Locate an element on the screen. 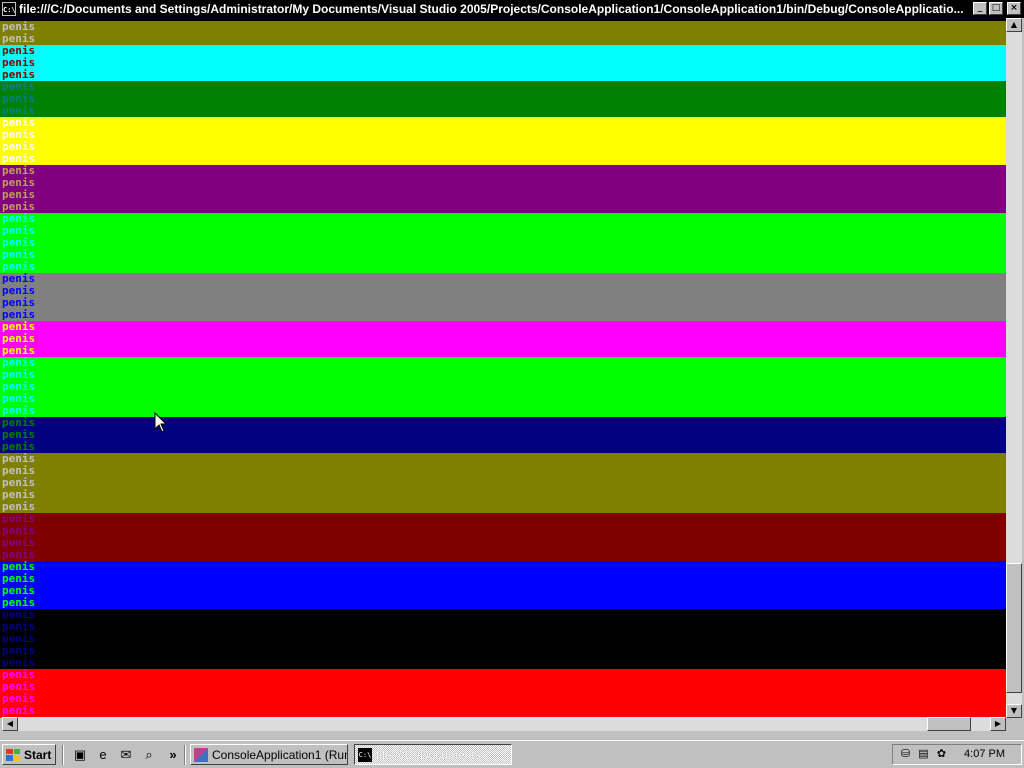 This screenshot has height=768, width=1024. quick-launch-chevron-icon: » is located at coordinates (173, 755).